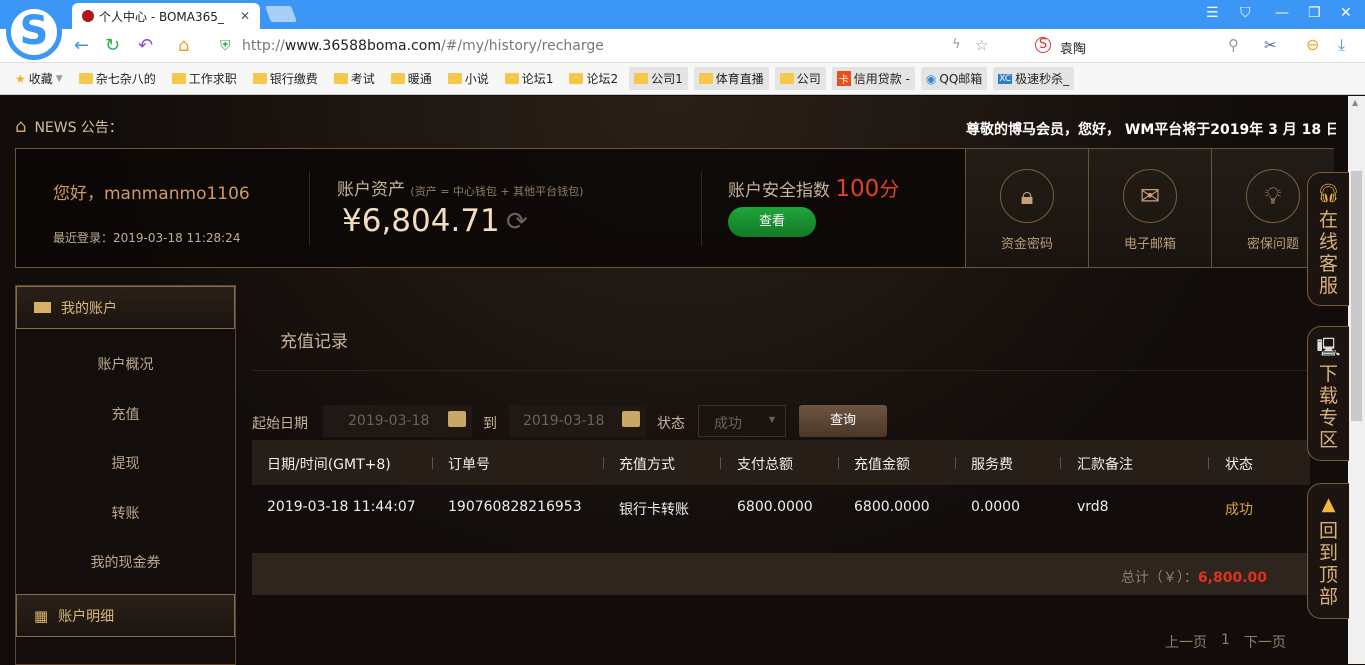  What do you see at coordinates (81, 45) in the screenshot?
I see `back-icon: ←` at bounding box center [81, 45].